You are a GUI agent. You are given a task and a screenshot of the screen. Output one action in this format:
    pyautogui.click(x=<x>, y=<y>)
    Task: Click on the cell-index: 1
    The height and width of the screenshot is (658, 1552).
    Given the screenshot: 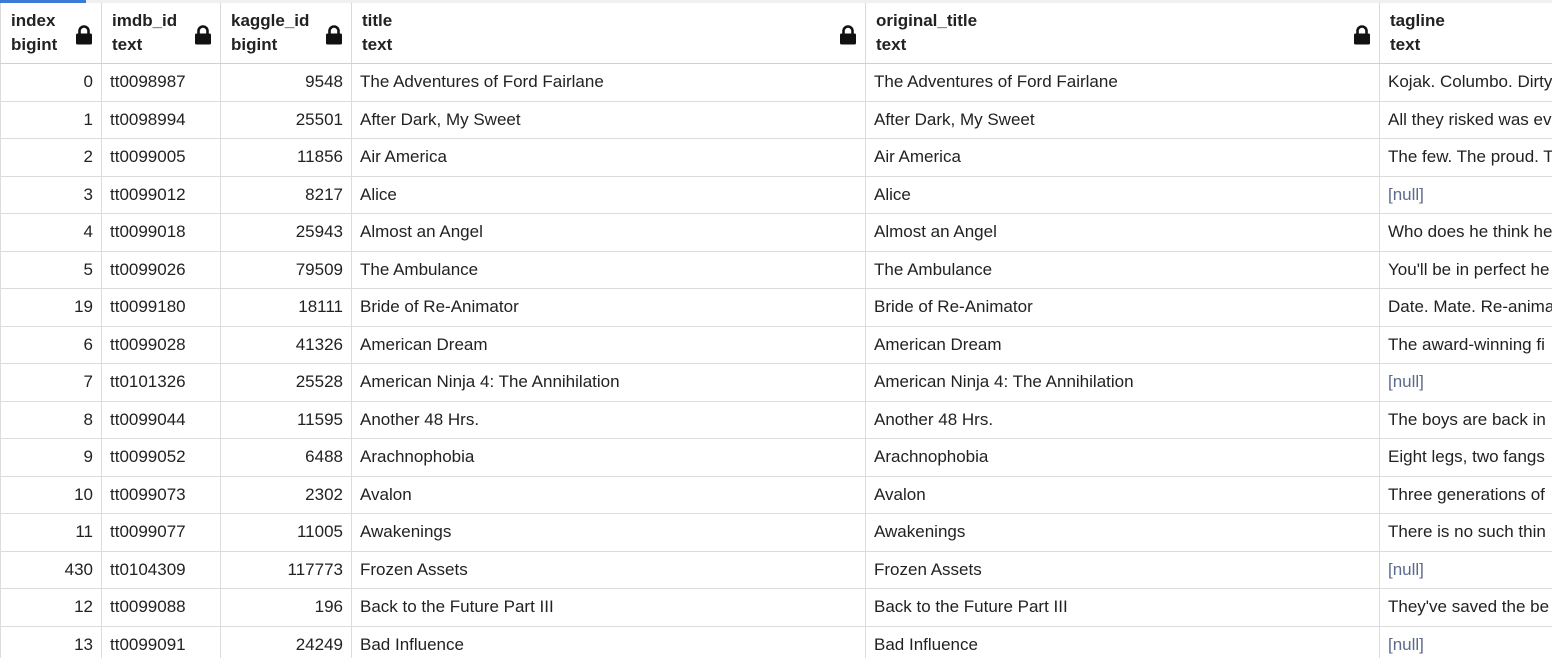 What is the action you would take?
    pyautogui.click(x=51, y=120)
    